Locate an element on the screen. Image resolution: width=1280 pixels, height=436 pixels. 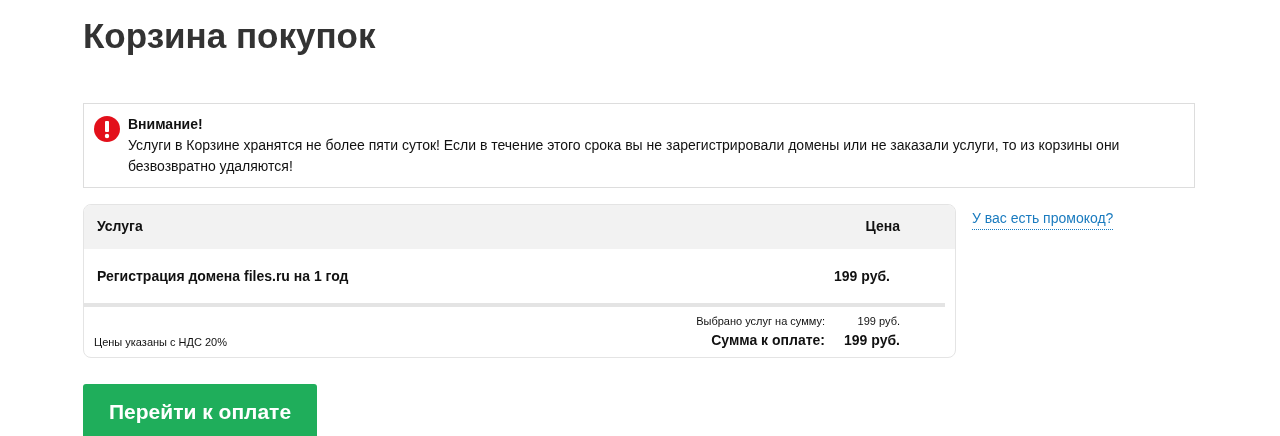
vat-note: Цены указаны с НДС 20% is located at coordinates (160, 342).